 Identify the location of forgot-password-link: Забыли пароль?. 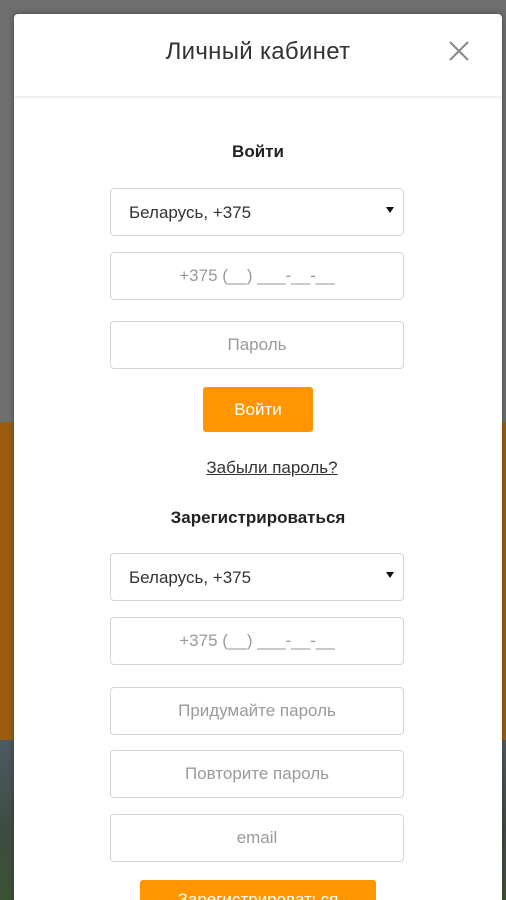
(267, 468).